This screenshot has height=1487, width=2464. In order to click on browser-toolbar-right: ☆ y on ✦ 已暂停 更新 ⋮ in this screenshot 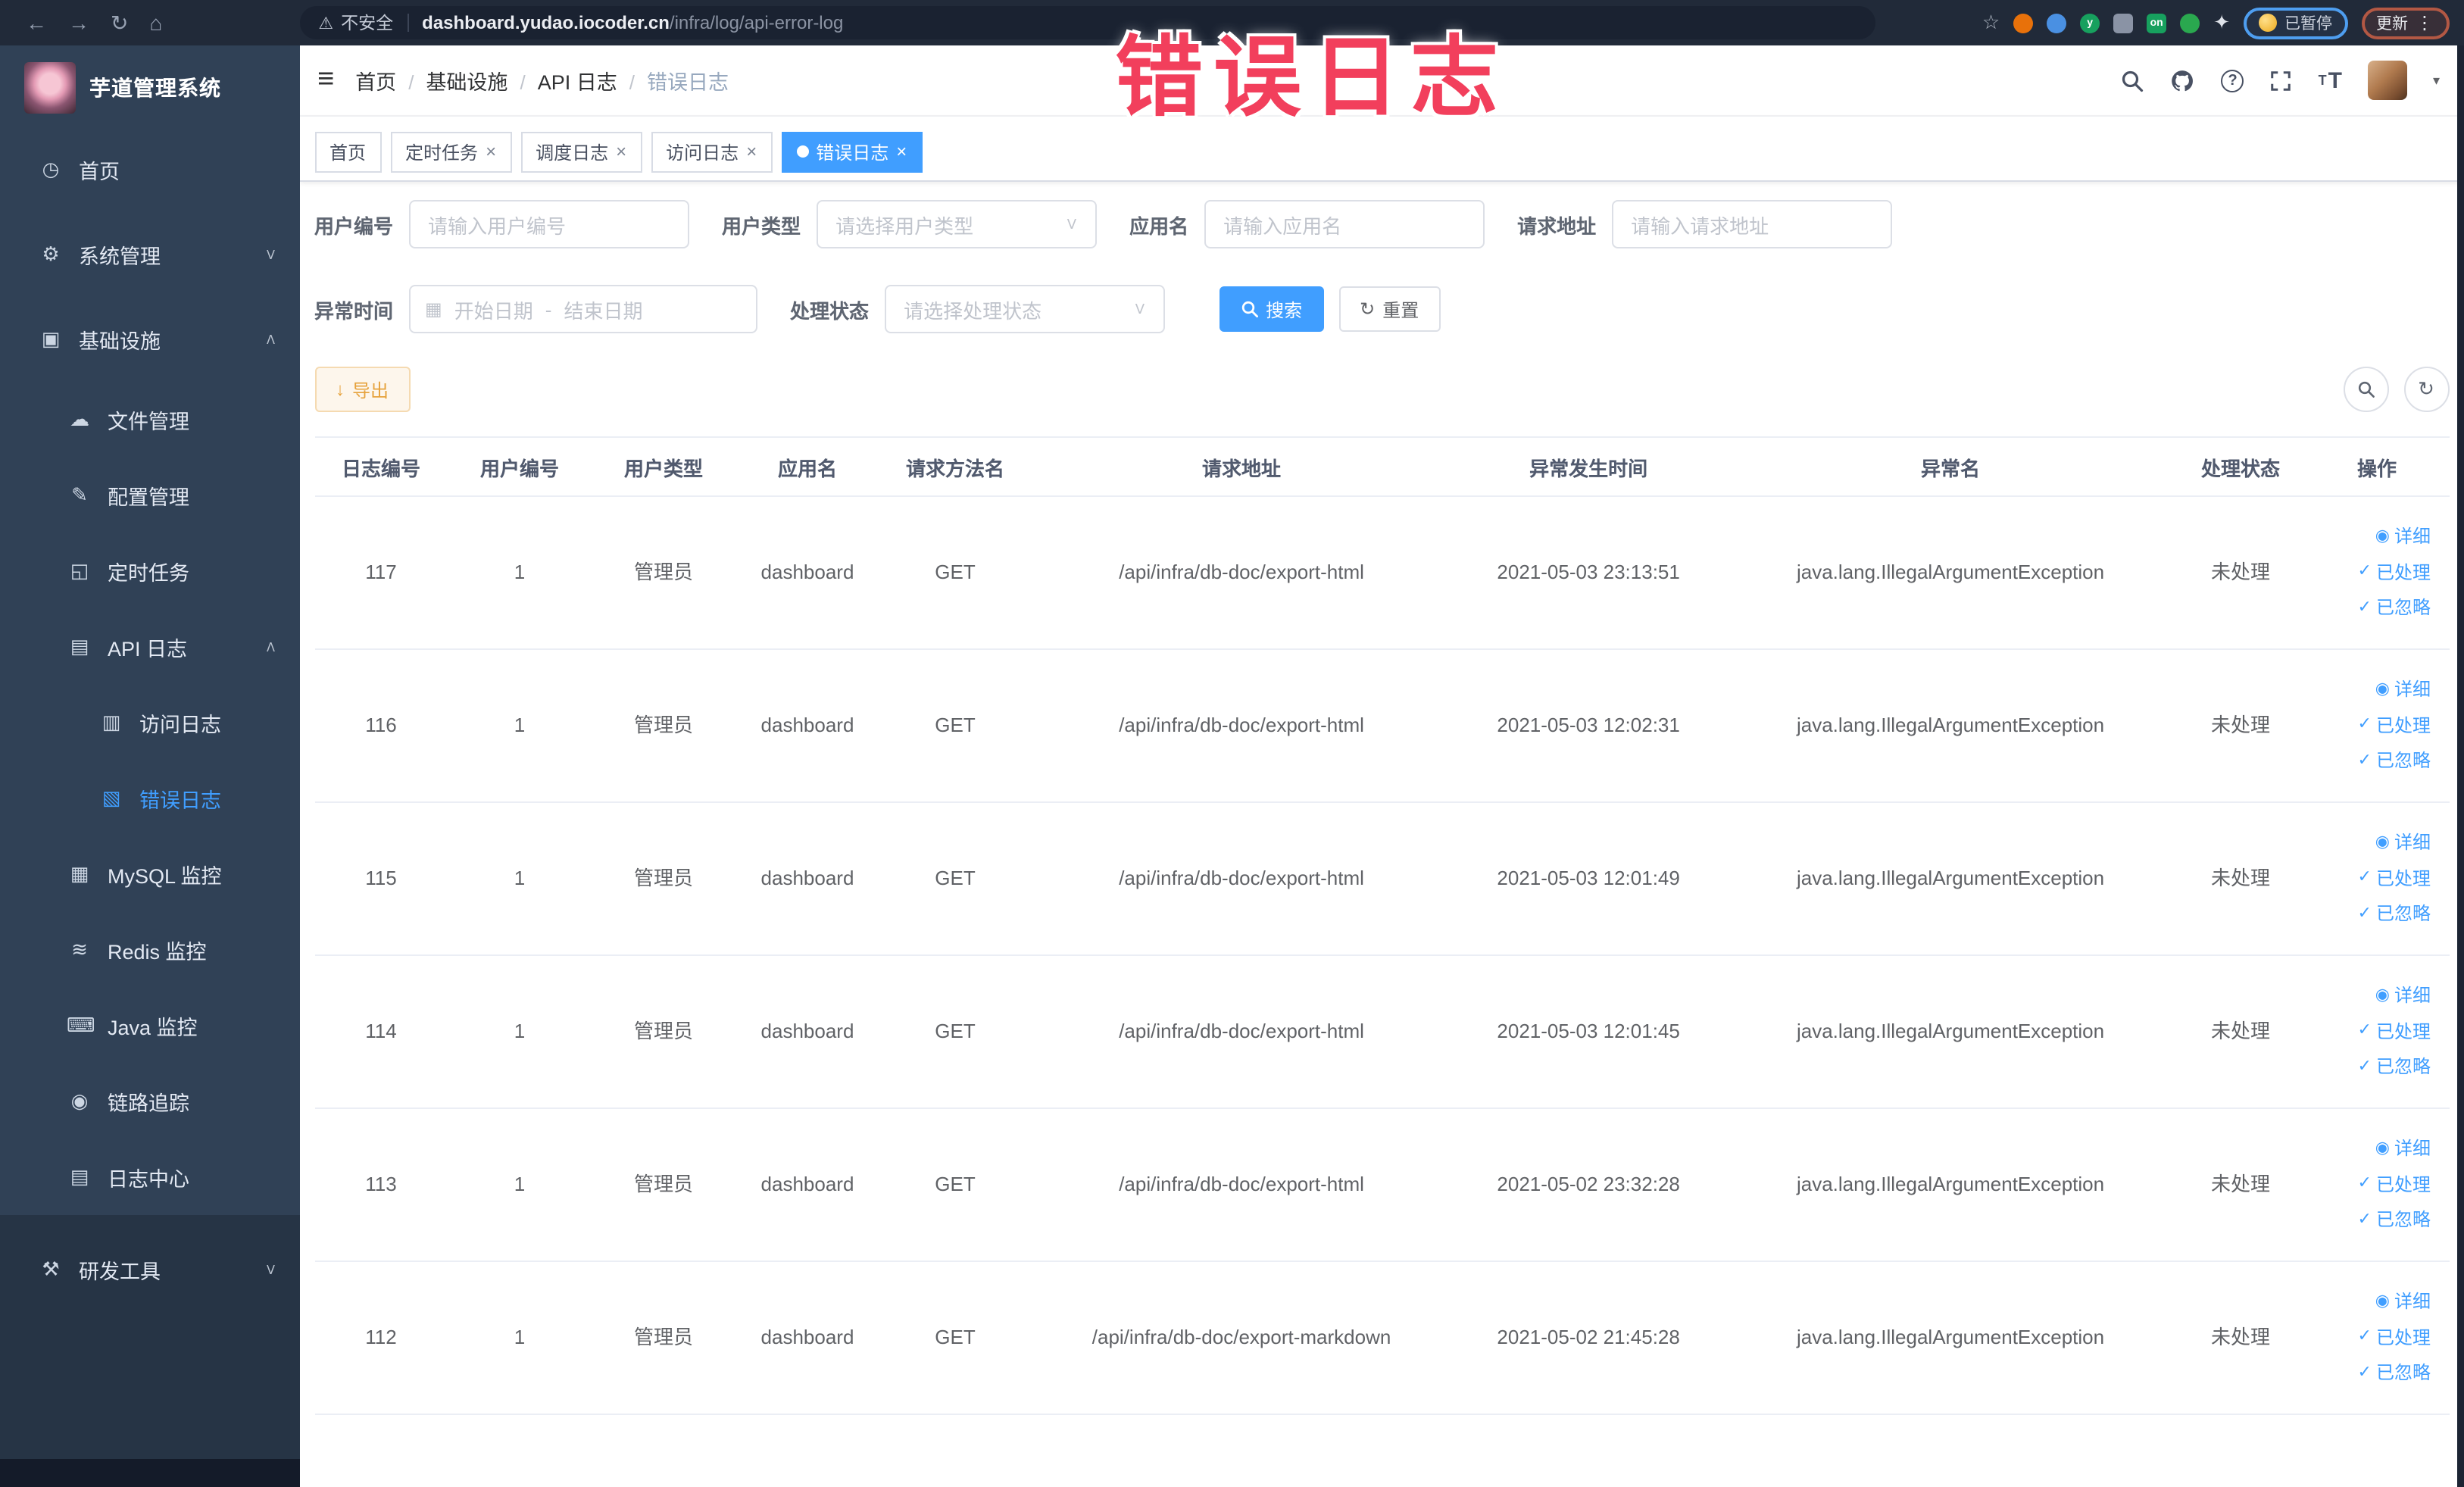, I will do `click(2215, 23)`.